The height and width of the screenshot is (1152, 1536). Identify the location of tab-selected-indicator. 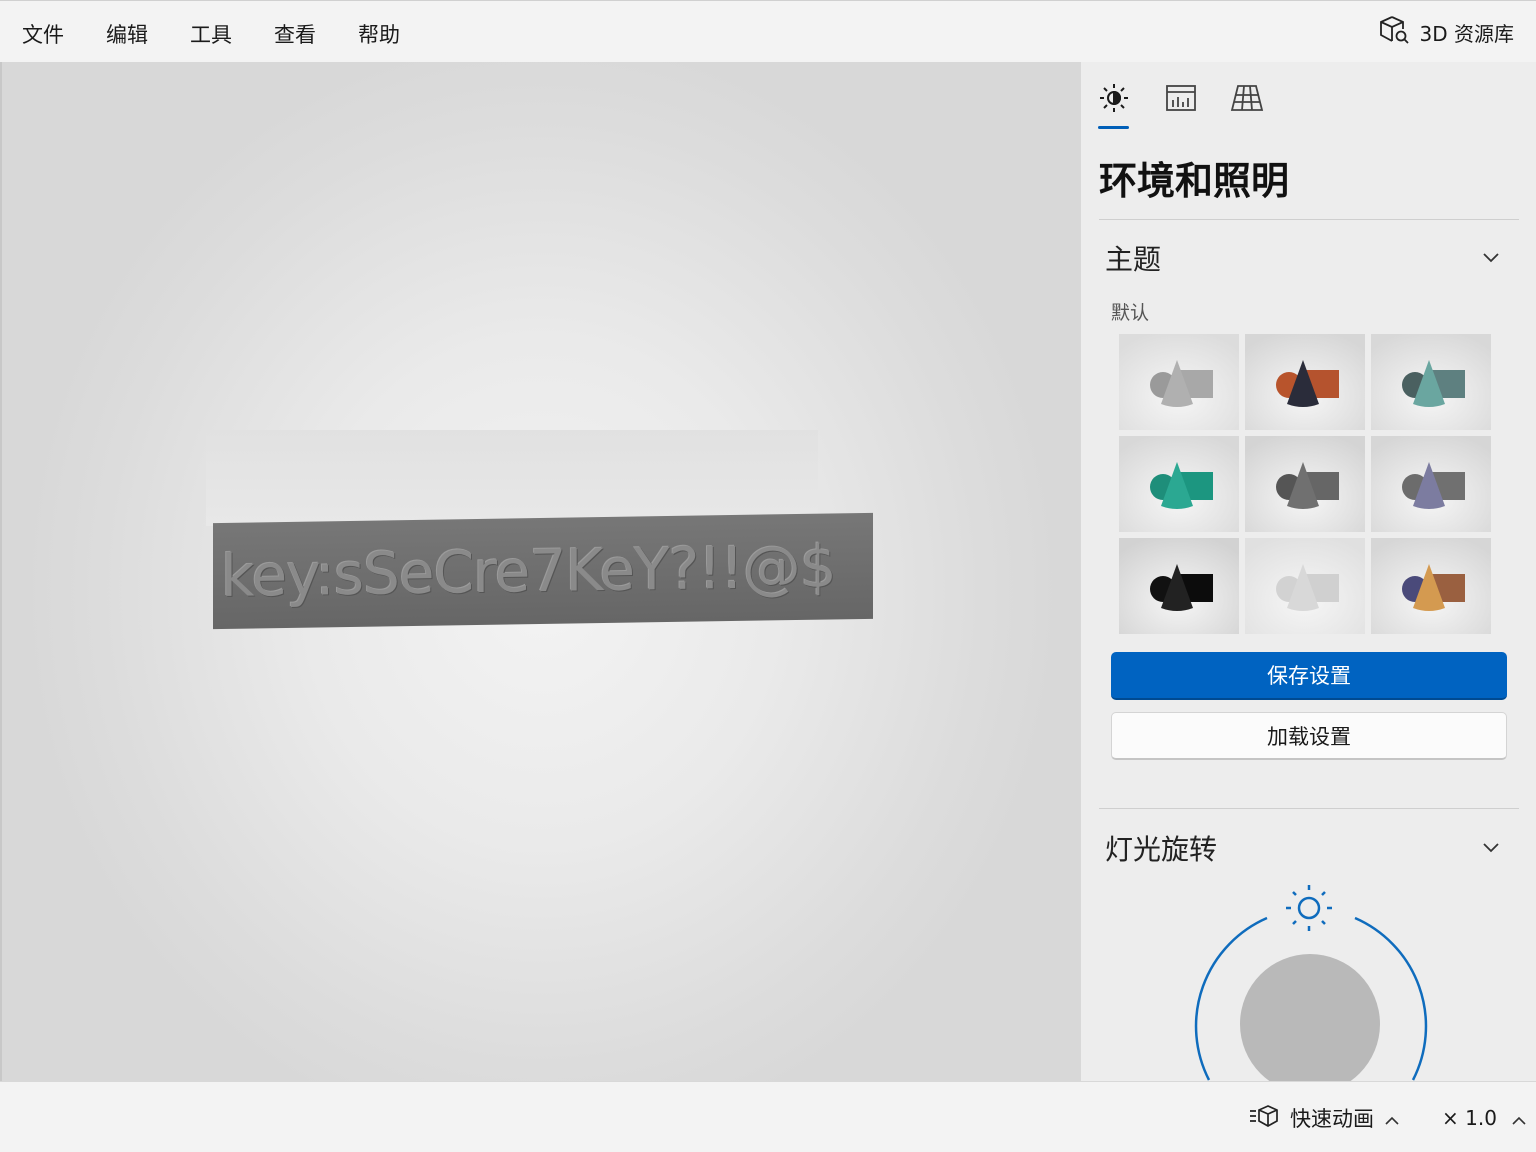
(1113, 127).